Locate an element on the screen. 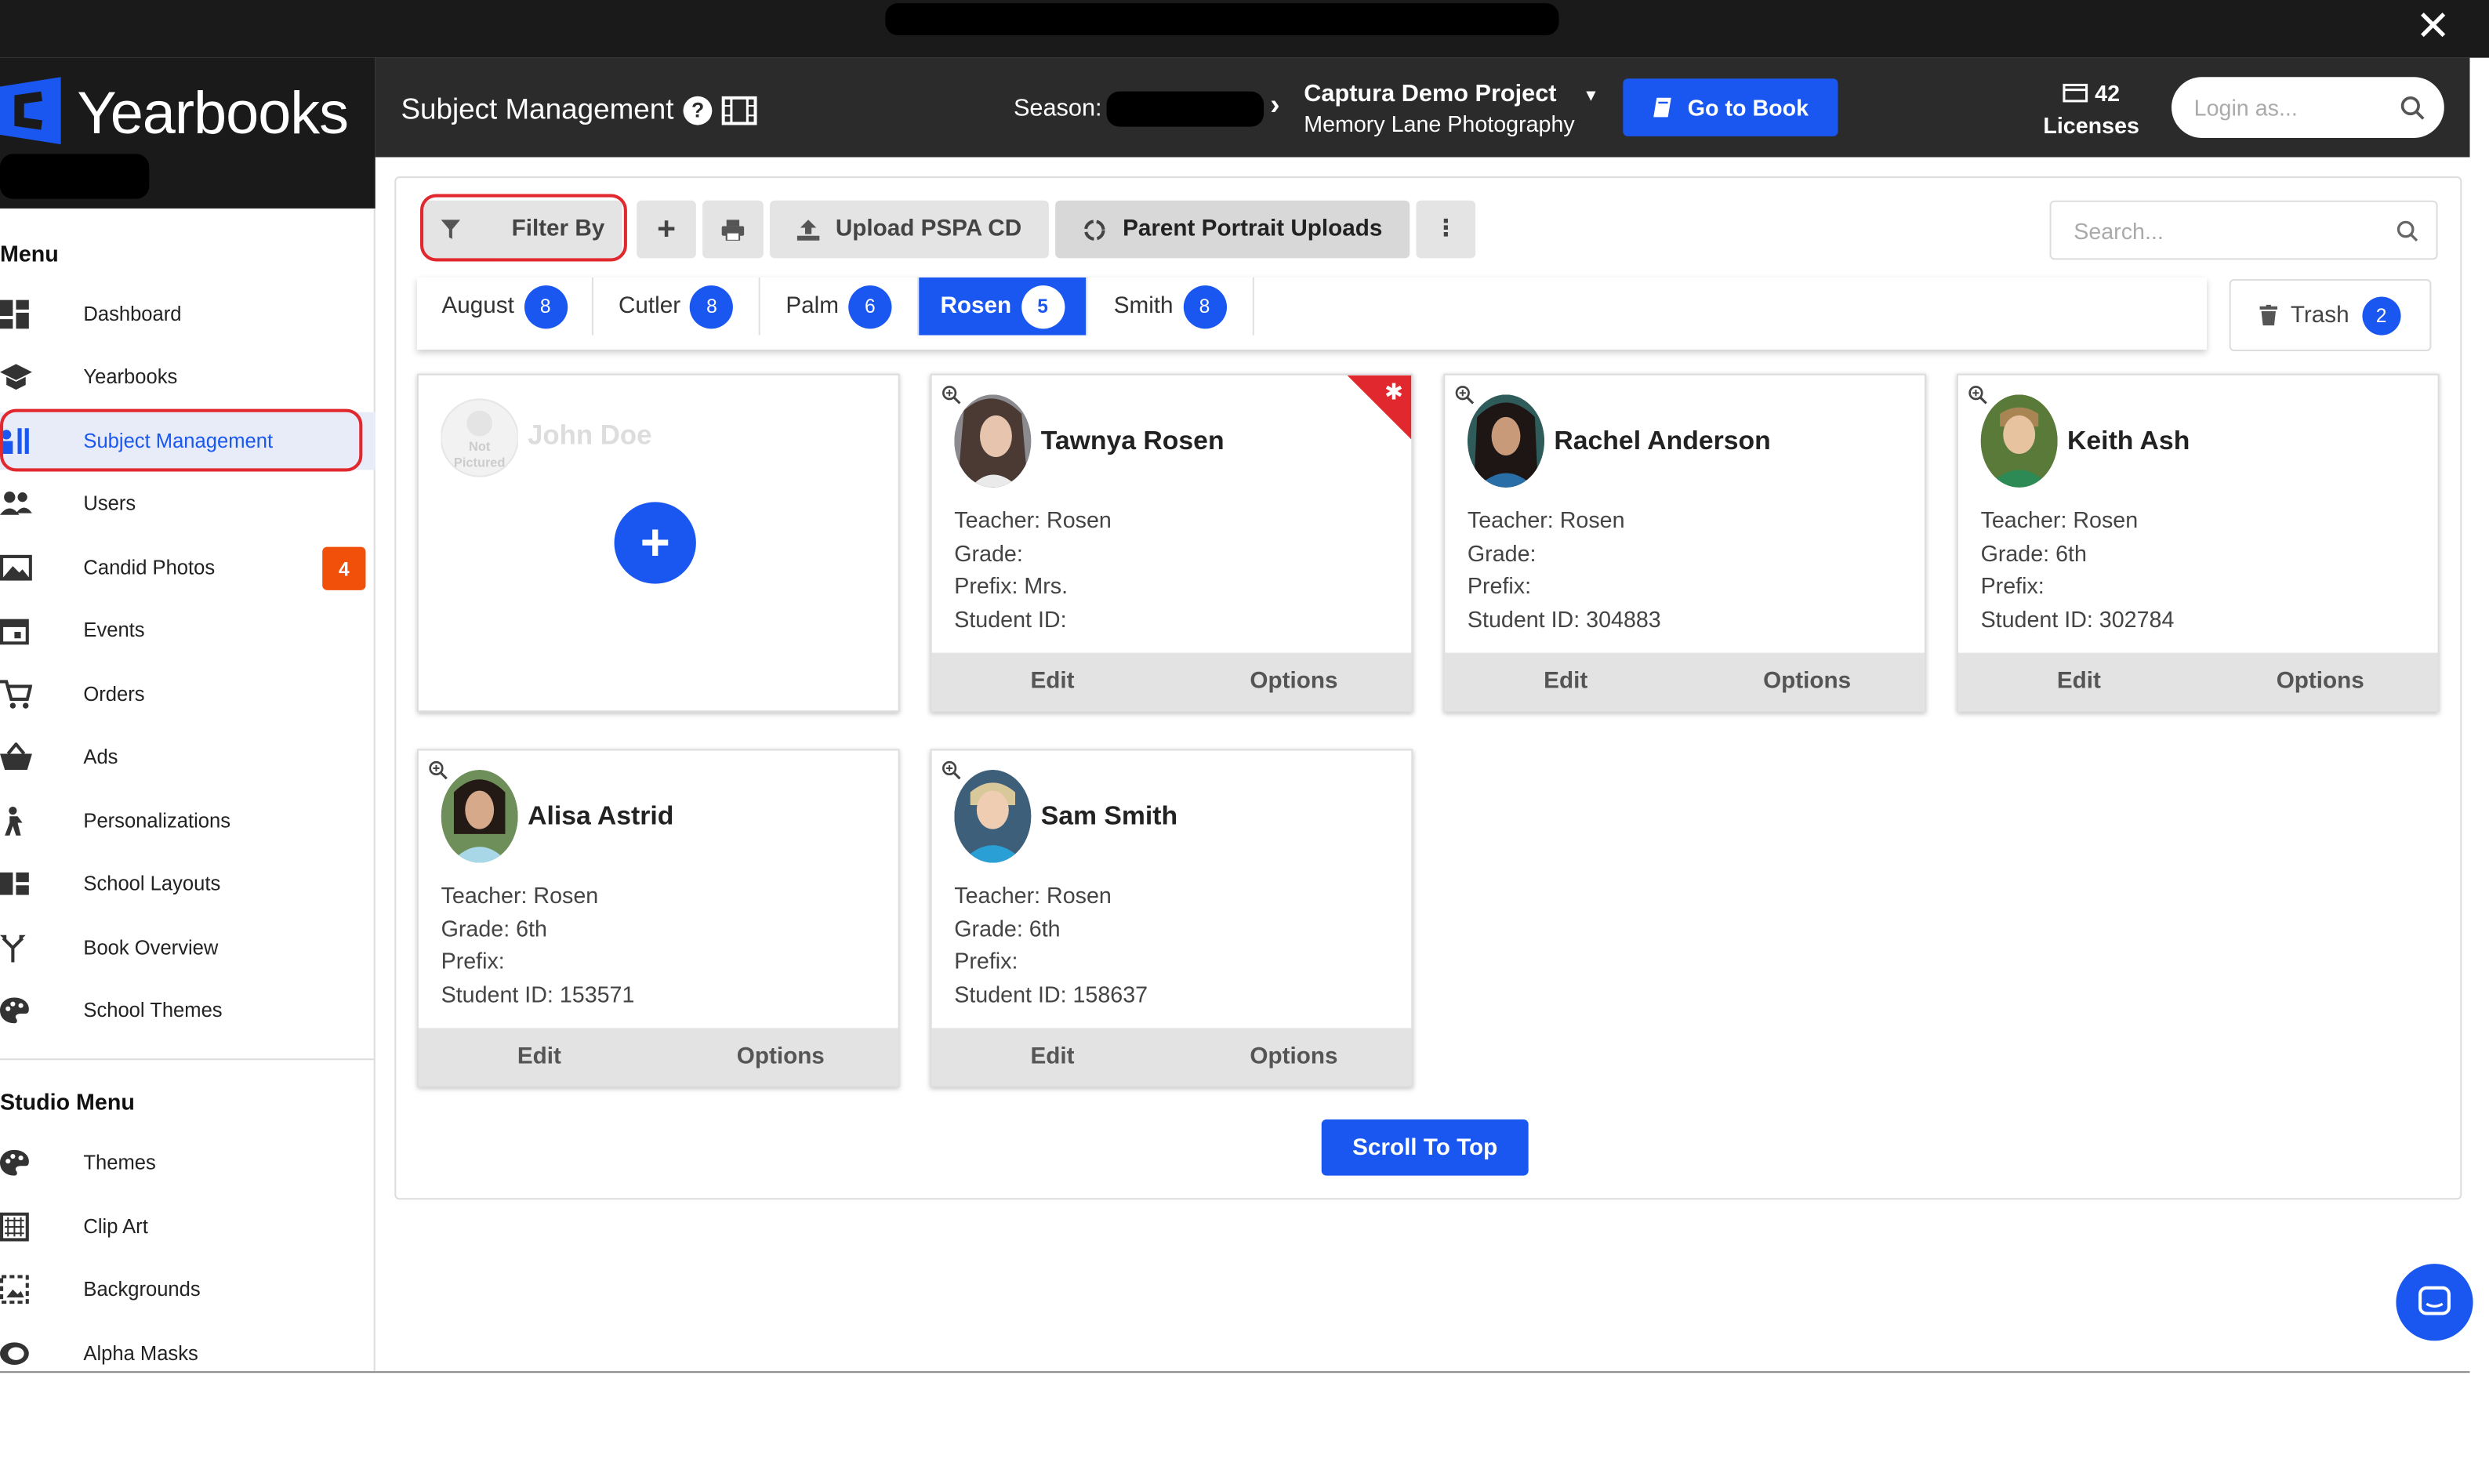  trash-button: Trash 2 is located at coordinates (2331, 315).